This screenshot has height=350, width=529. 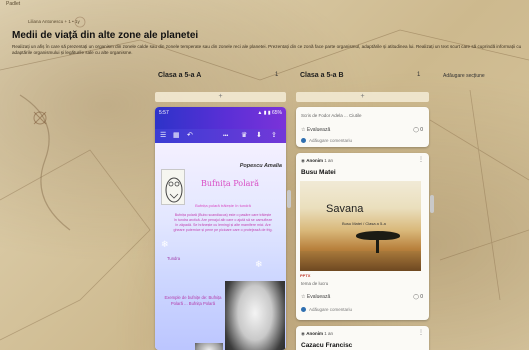 What do you see at coordinates (220, 97) in the screenshot?
I see `add-post-button-a: +` at bounding box center [220, 97].